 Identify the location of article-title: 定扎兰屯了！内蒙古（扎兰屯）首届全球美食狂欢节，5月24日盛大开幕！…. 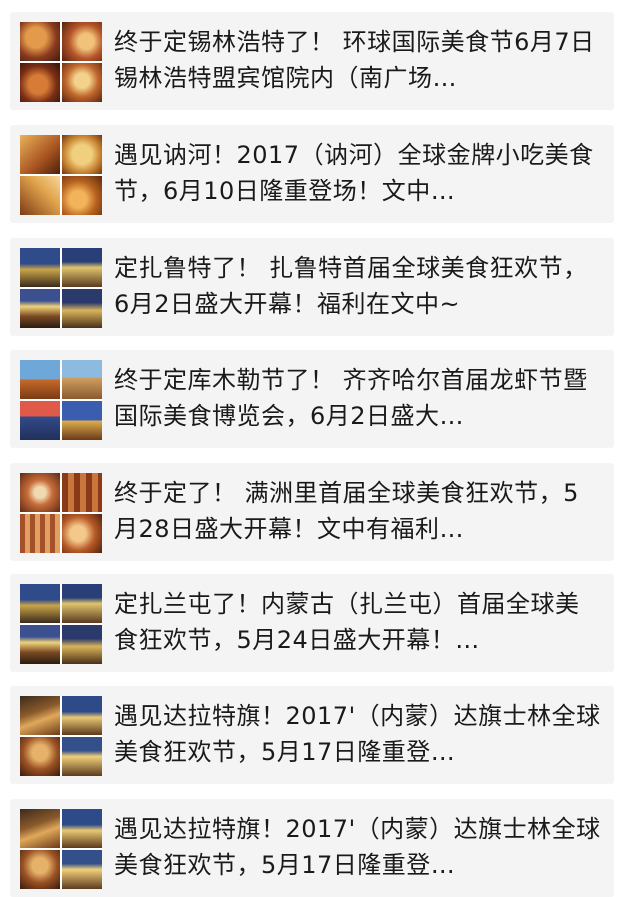
(358, 622).